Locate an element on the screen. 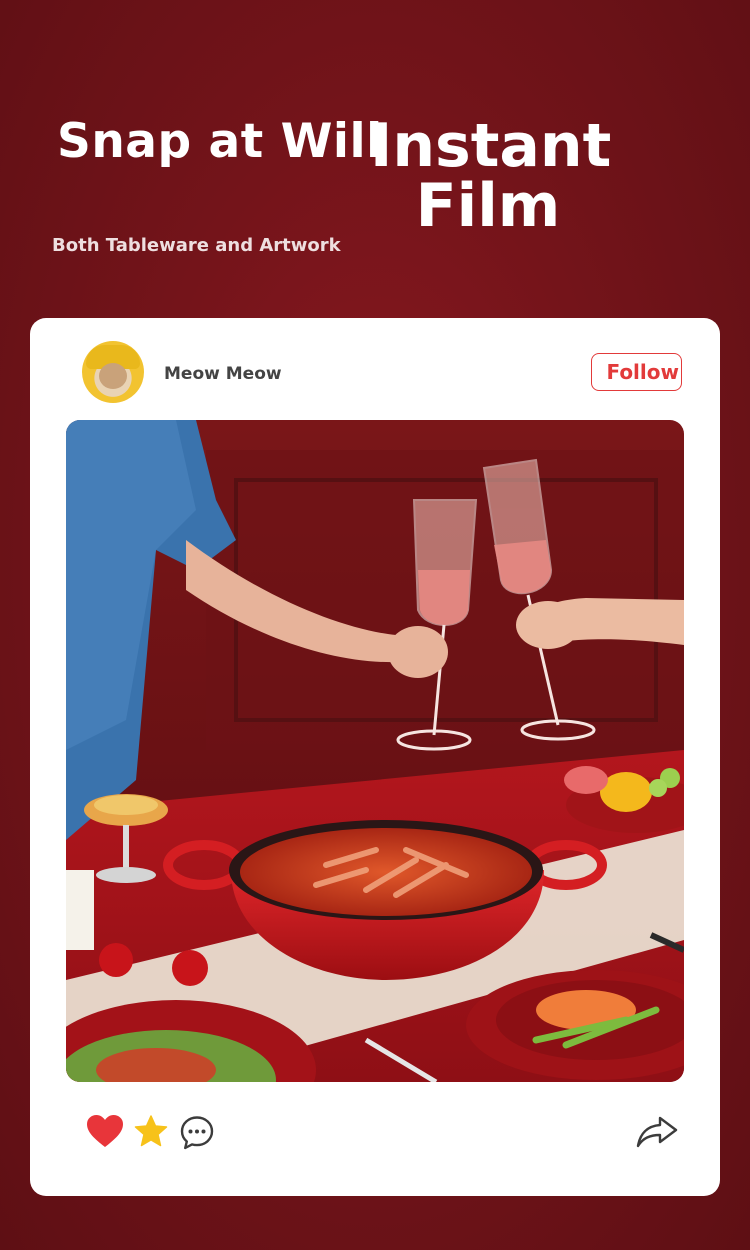 The height and width of the screenshot is (1250, 750). comment-shape is located at coordinates (197, 1133).